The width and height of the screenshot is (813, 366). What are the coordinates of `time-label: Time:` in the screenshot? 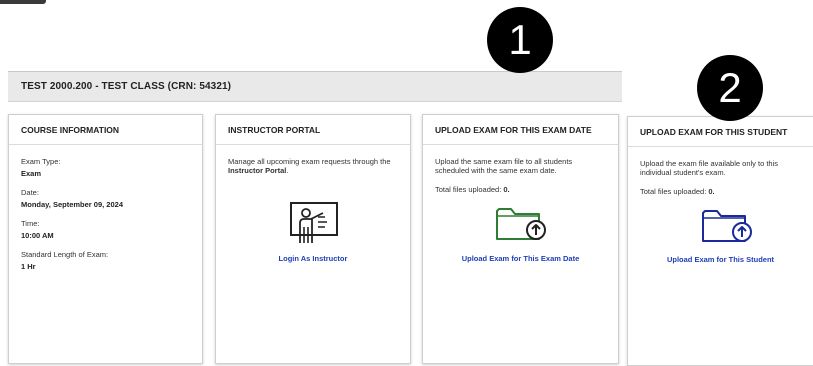 It's located at (30, 223).